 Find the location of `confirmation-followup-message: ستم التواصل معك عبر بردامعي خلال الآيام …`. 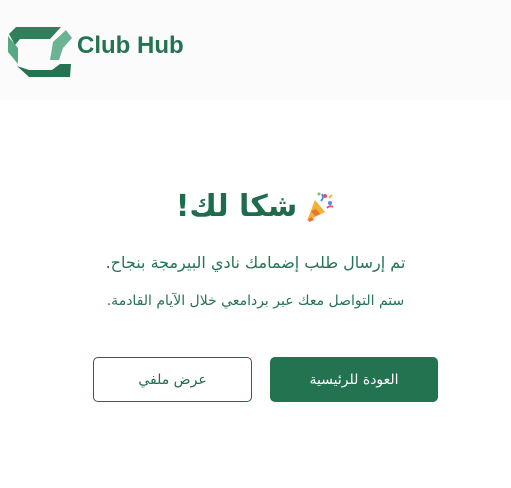

confirmation-followup-message: ستم التواصل معك عبر بردامعي خلال الآيام … is located at coordinates (255, 301).